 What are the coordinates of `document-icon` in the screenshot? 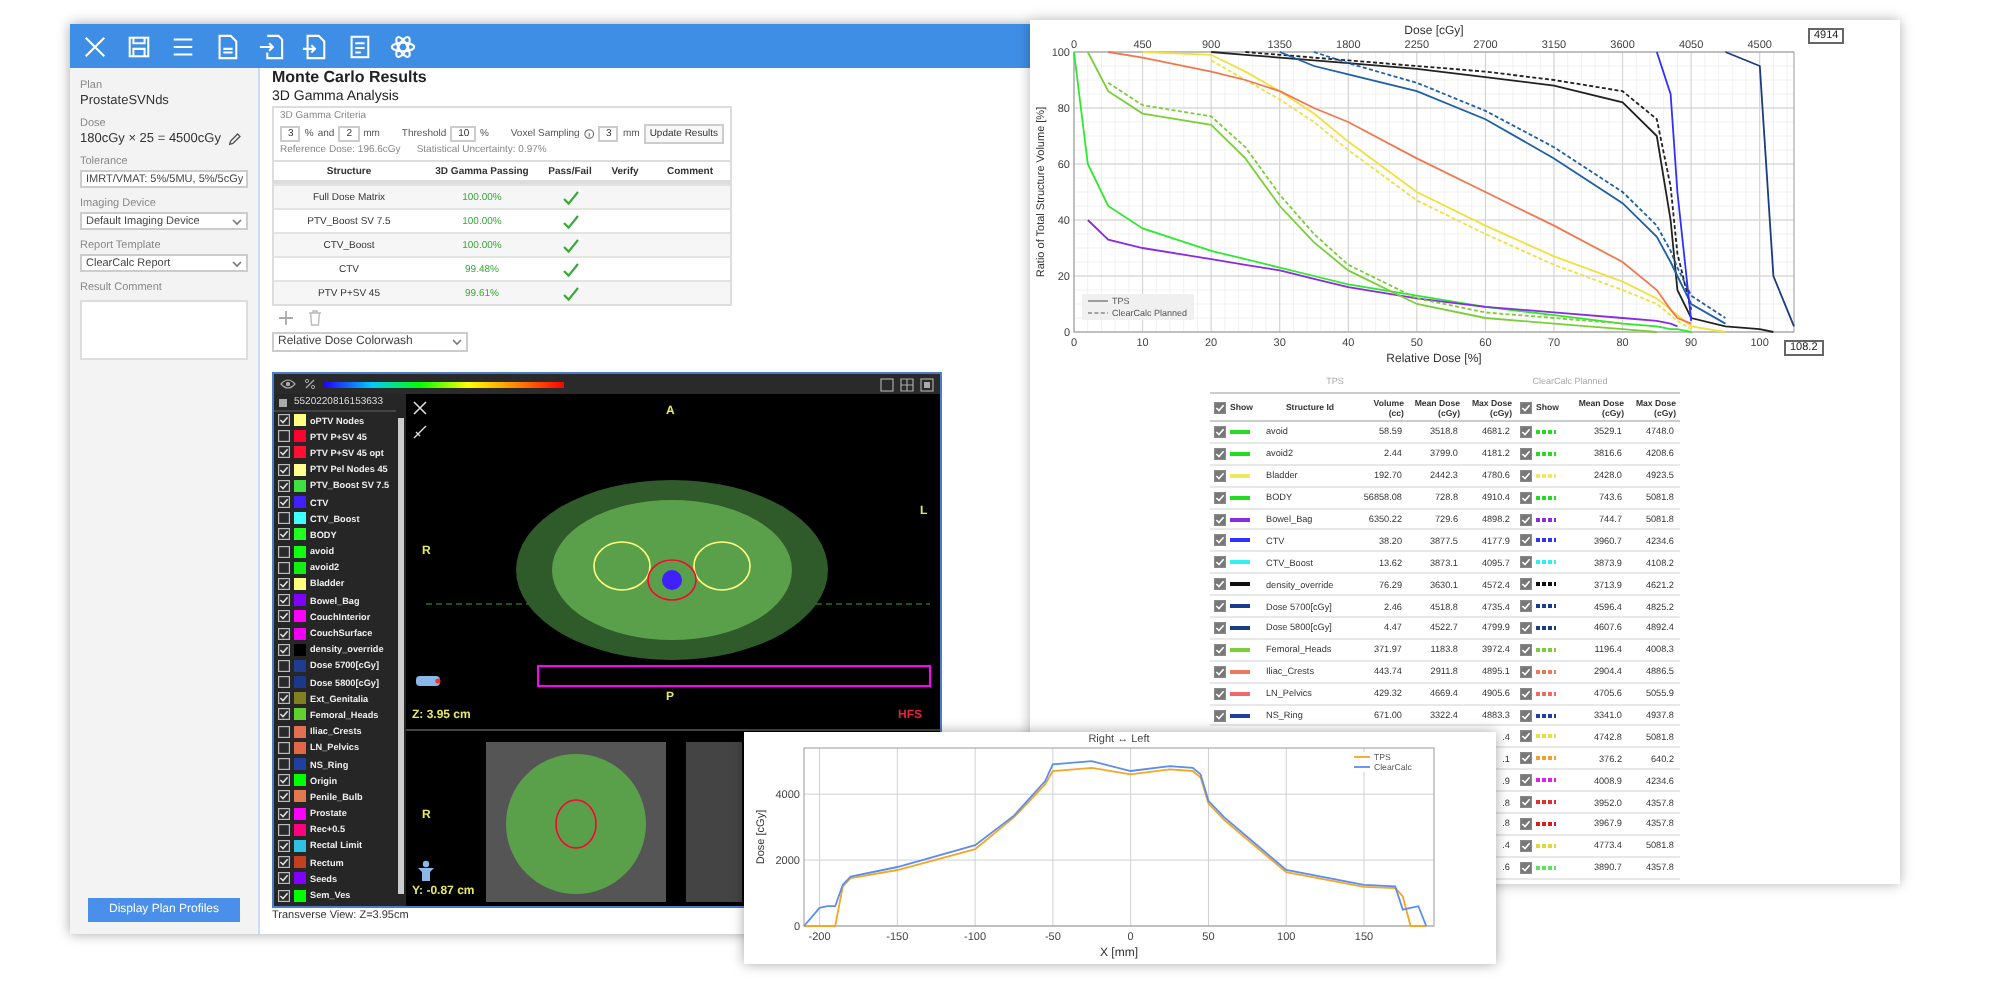 It's located at (227, 46).